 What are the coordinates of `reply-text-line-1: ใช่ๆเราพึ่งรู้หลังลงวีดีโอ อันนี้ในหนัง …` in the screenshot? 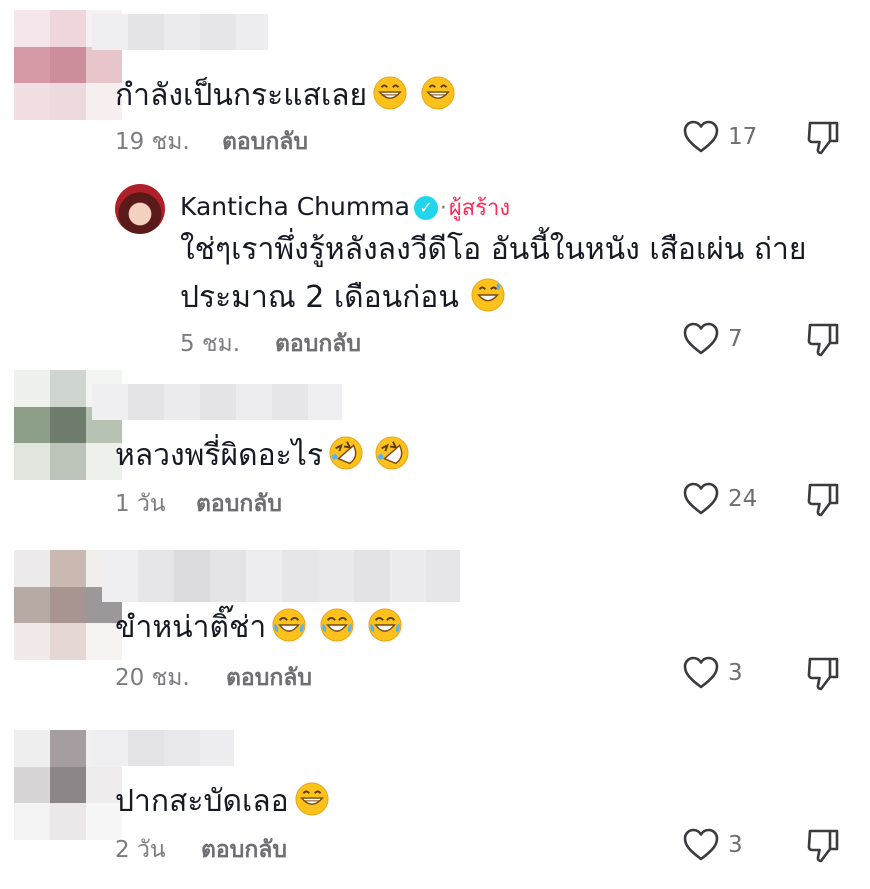 It's located at (493, 249).